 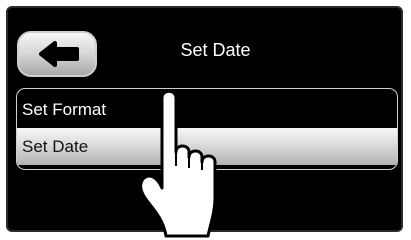 What do you see at coordinates (207, 146) in the screenshot?
I see `menu-item-set-date: Set Date` at bounding box center [207, 146].